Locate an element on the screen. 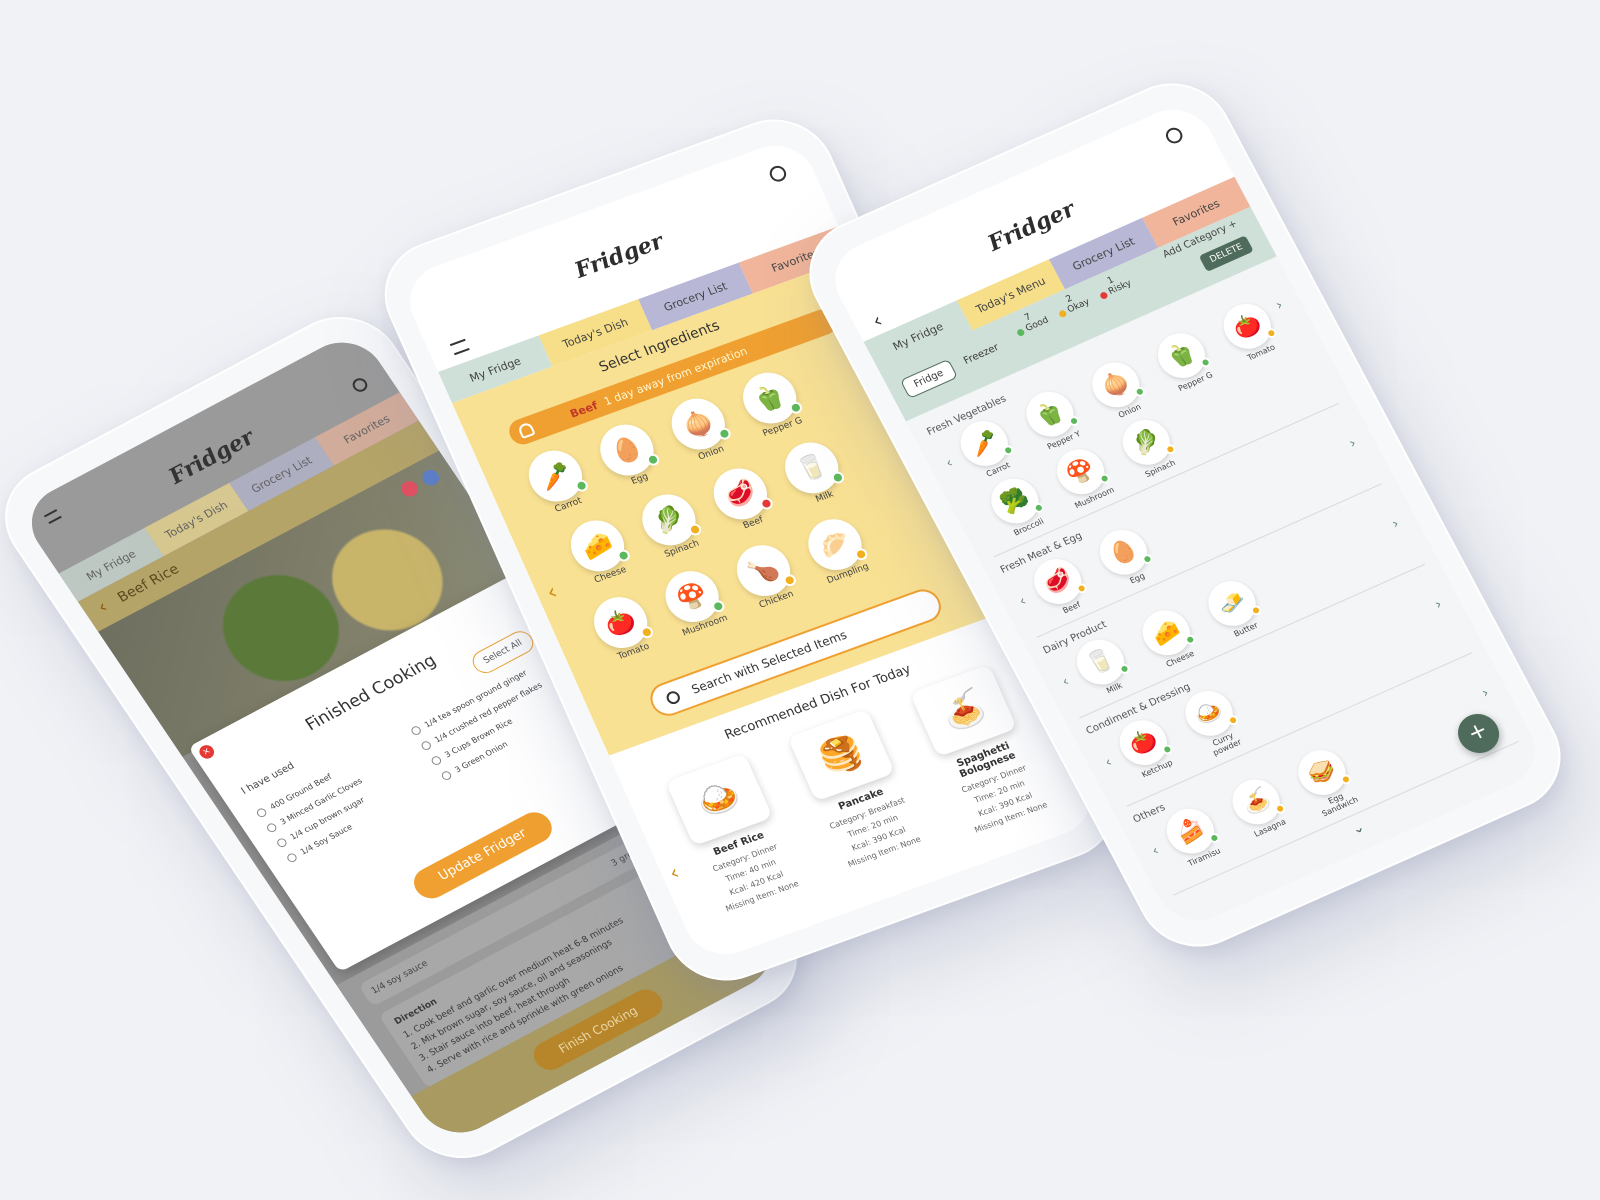 This screenshot has height=1200, width=1600. fridge-item-emoji: 🧈 is located at coordinates (1232, 603).